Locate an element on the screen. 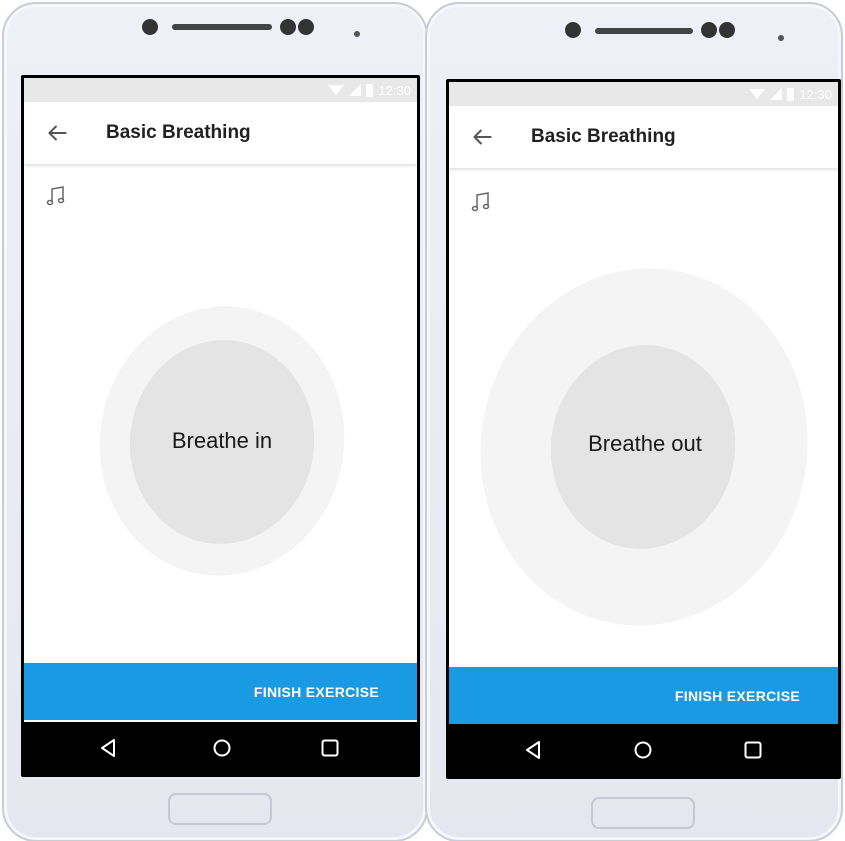  breath-instruction: Breathe out is located at coordinates (645, 443).